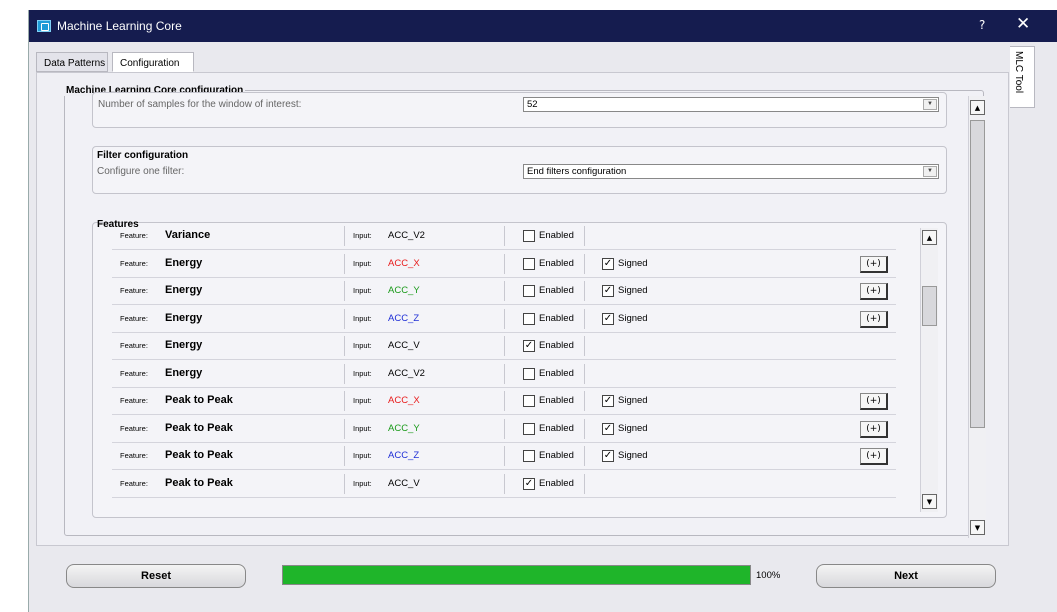 This screenshot has height=612, width=1057. Describe the element at coordinates (929, 306) in the screenshot. I see `features-scroll-thumb` at that location.